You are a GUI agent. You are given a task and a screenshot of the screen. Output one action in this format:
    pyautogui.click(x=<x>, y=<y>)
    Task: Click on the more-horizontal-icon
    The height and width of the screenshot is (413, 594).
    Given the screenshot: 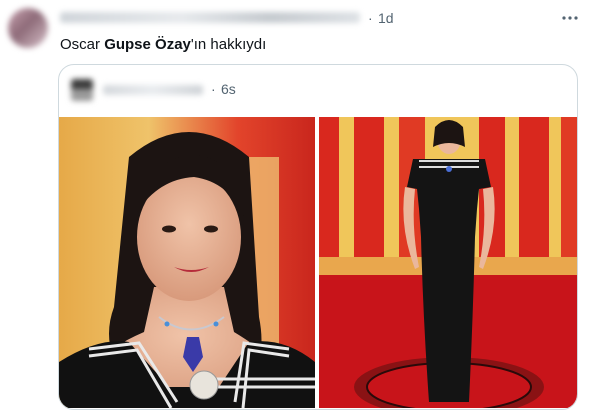 What is the action you would take?
    pyautogui.click(x=570, y=18)
    